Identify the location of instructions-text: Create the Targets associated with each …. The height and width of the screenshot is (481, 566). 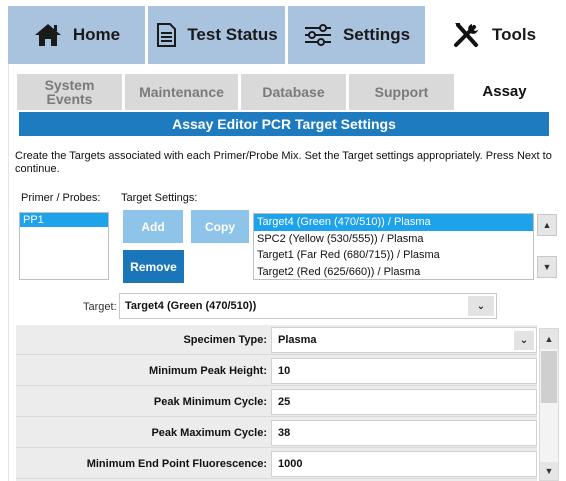
(283, 162).